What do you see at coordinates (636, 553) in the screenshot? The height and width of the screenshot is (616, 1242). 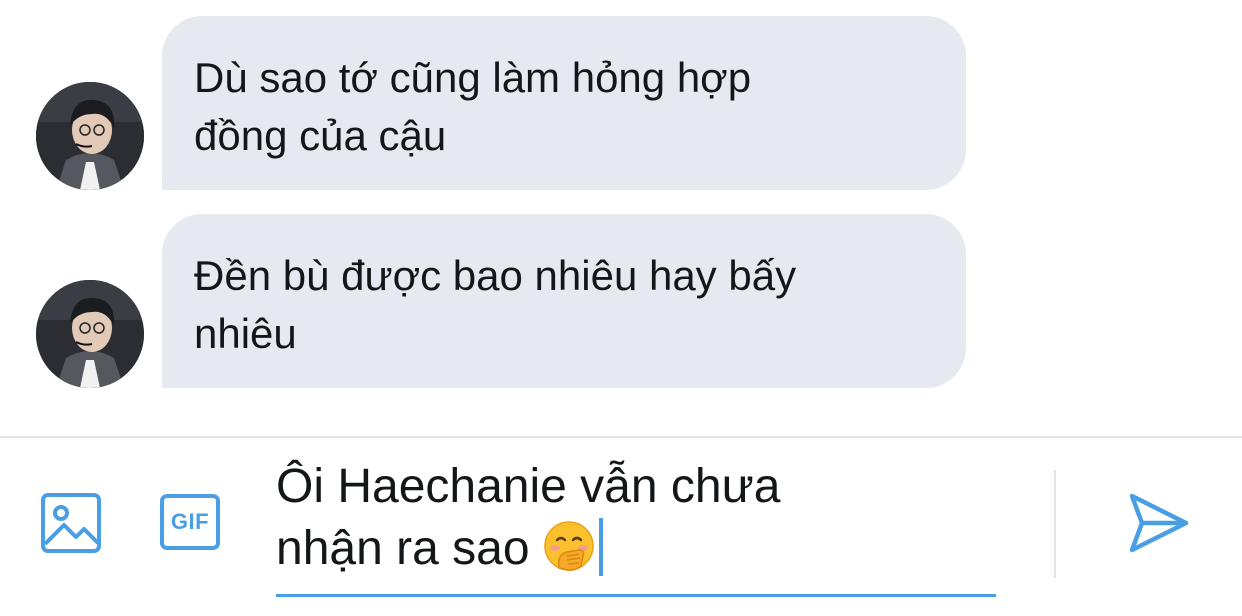 I see `draft-text-line-2: nhận ra sao` at bounding box center [636, 553].